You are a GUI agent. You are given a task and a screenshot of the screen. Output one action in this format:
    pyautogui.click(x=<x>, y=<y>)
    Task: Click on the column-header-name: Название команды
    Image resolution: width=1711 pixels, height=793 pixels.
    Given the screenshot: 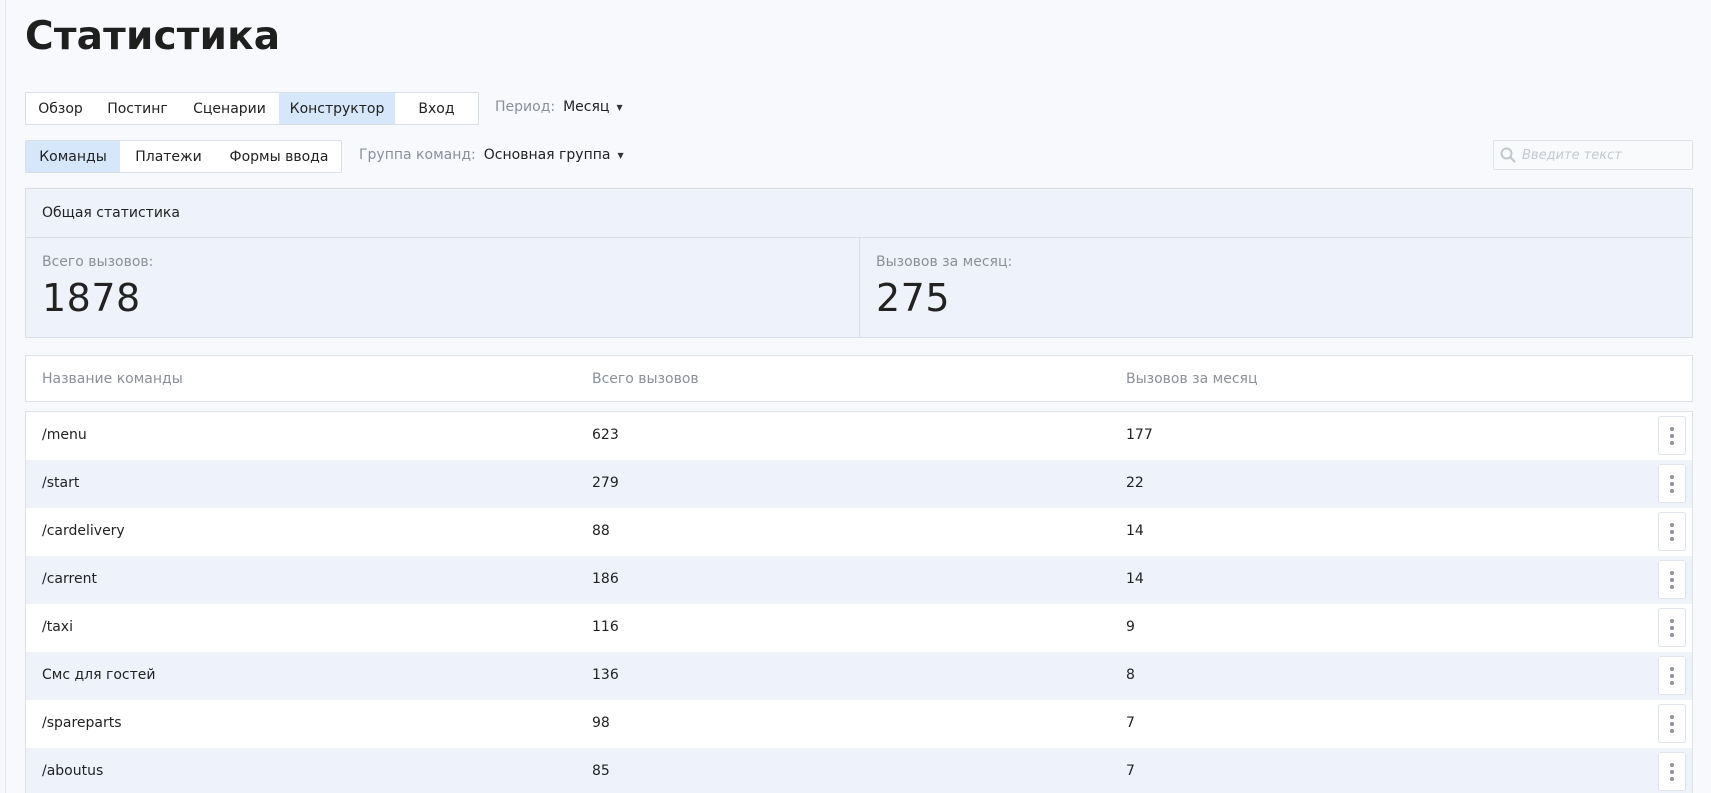 What is the action you would take?
    pyautogui.click(x=112, y=379)
    